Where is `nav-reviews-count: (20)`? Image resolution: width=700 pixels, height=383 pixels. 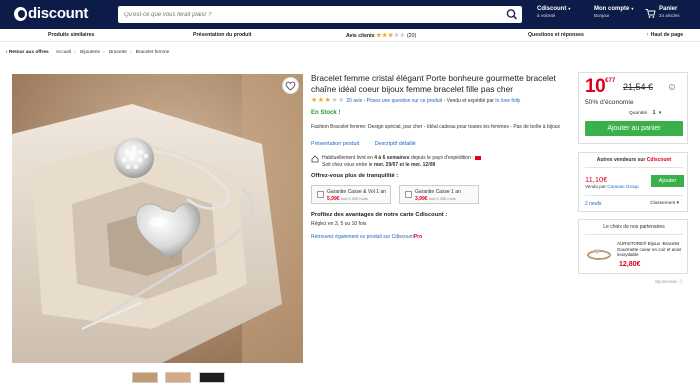 nav-reviews-count: (20) is located at coordinates (411, 36).